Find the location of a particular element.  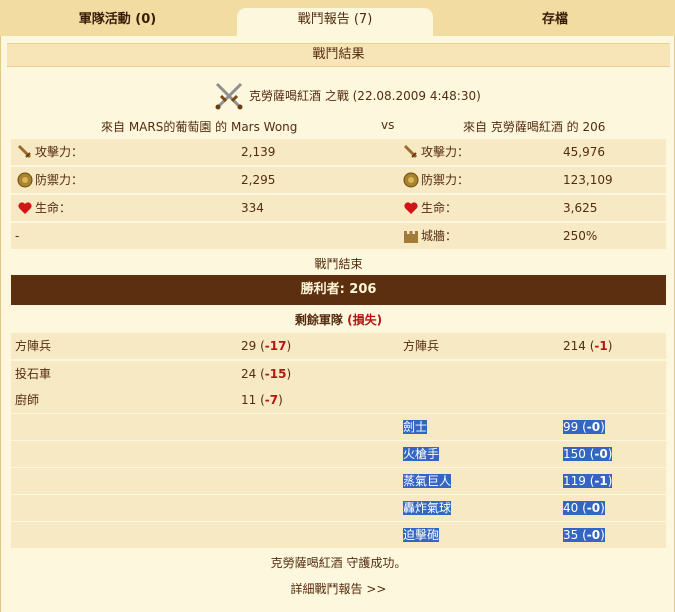

unit-count: 40 (-0) is located at coordinates (584, 508).